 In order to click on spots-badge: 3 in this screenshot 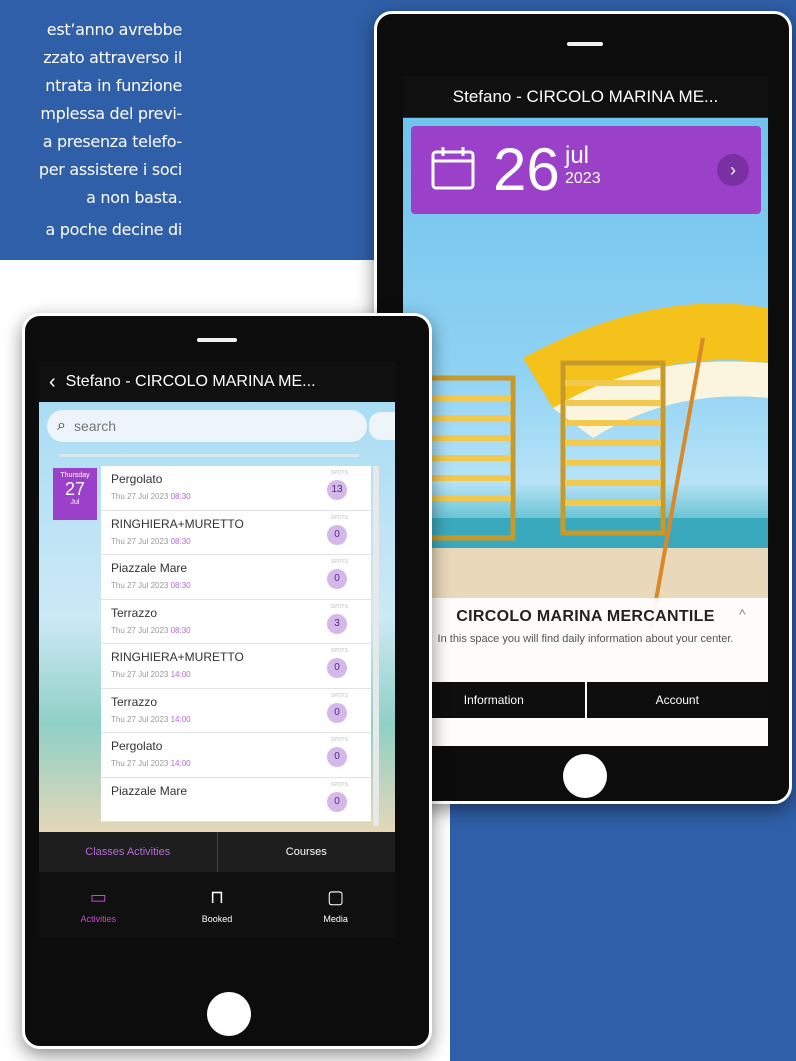, I will do `click(337, 623)`.